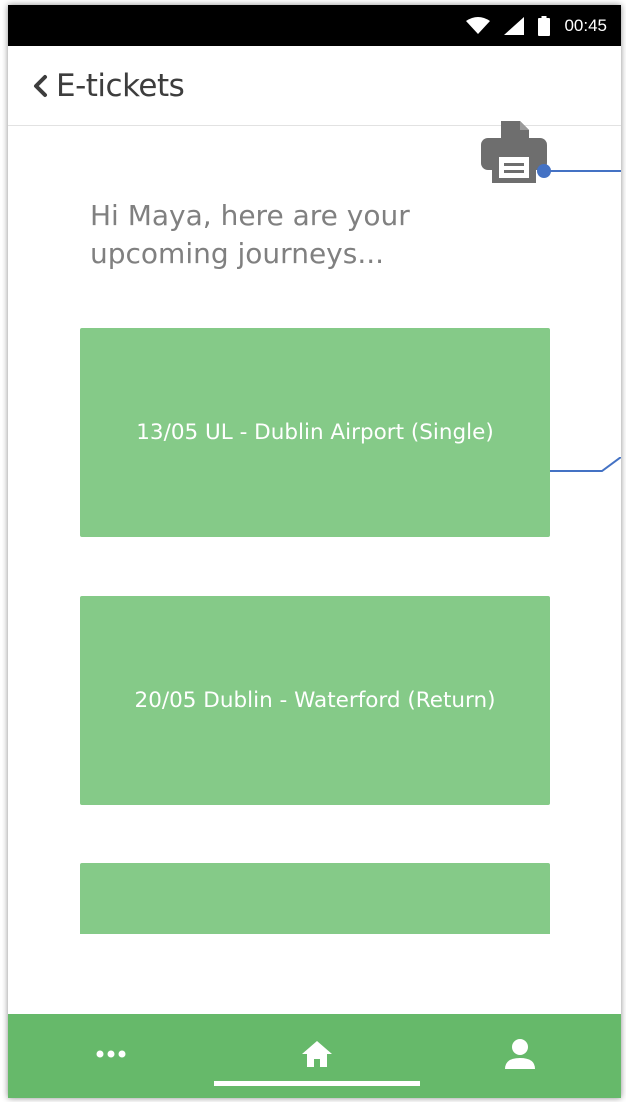 This screenshot has width=626, height=1102. I want to click on annotation-connector-print, so click(579, 171).